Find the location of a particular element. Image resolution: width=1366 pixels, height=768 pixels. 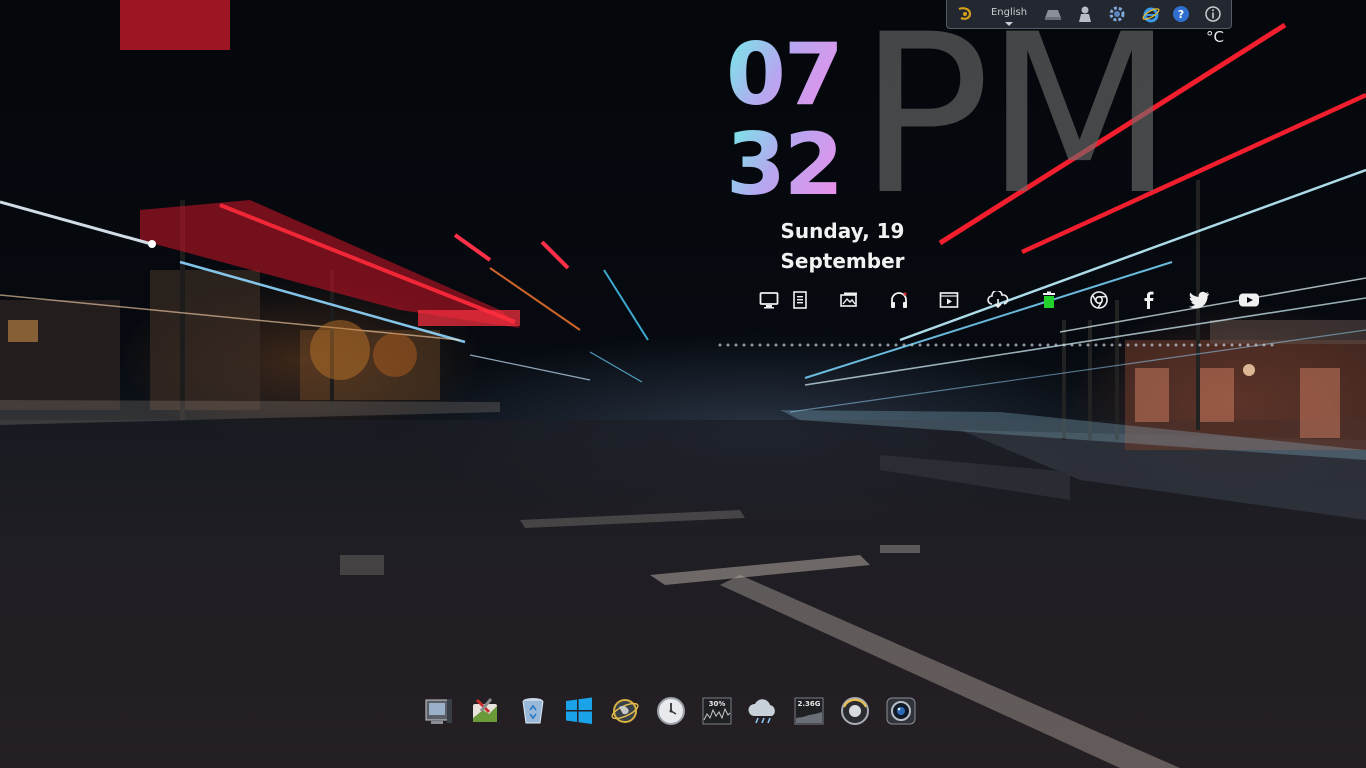

computer-icon is located at coordinates (439, 711).